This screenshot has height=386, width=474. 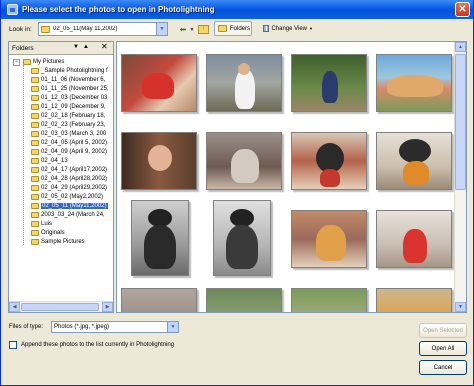 I want to click on scroll-up-icon: ▲, so click(x=460, y=47).